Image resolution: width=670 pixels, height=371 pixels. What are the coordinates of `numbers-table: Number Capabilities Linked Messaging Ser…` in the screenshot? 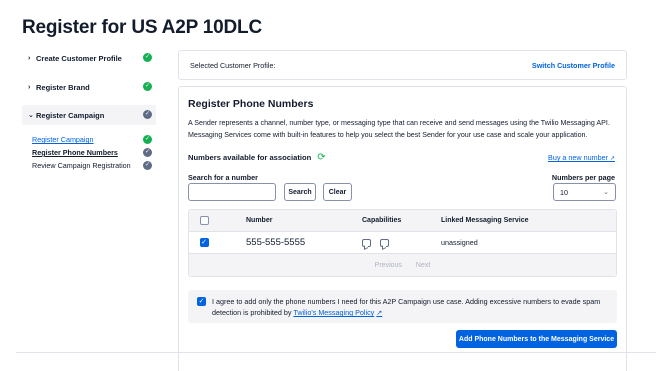 It's located at (402, 243).